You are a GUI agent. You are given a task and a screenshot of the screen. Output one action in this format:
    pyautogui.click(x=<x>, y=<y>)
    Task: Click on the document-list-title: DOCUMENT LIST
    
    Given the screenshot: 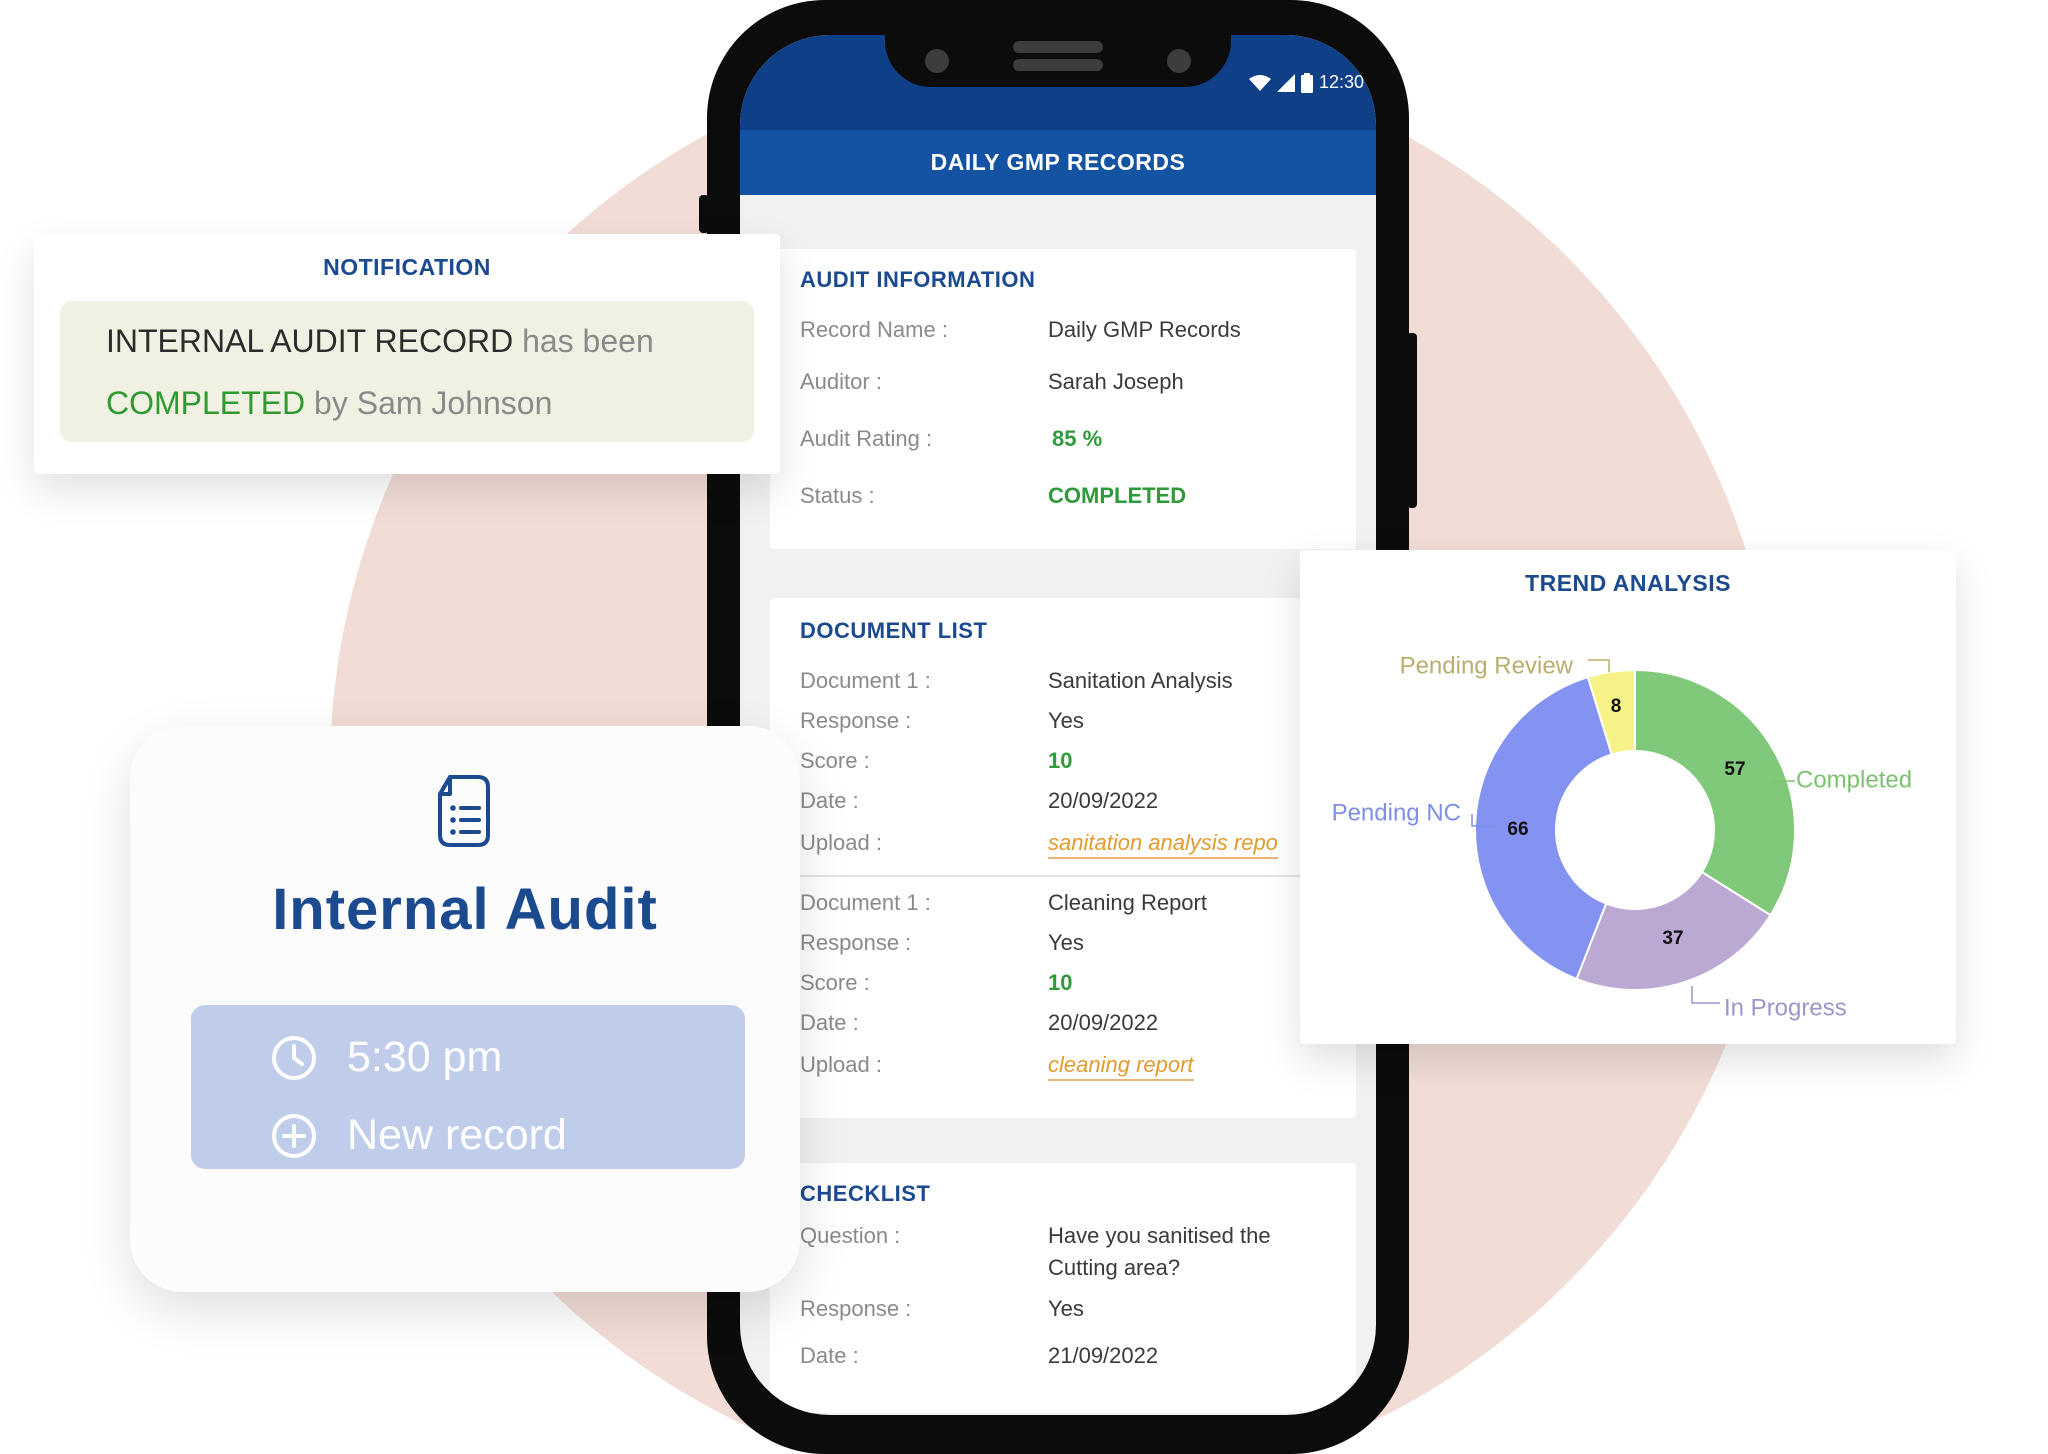 What is the action you would take?
    pyautogui.click(x=894, y=630)
    